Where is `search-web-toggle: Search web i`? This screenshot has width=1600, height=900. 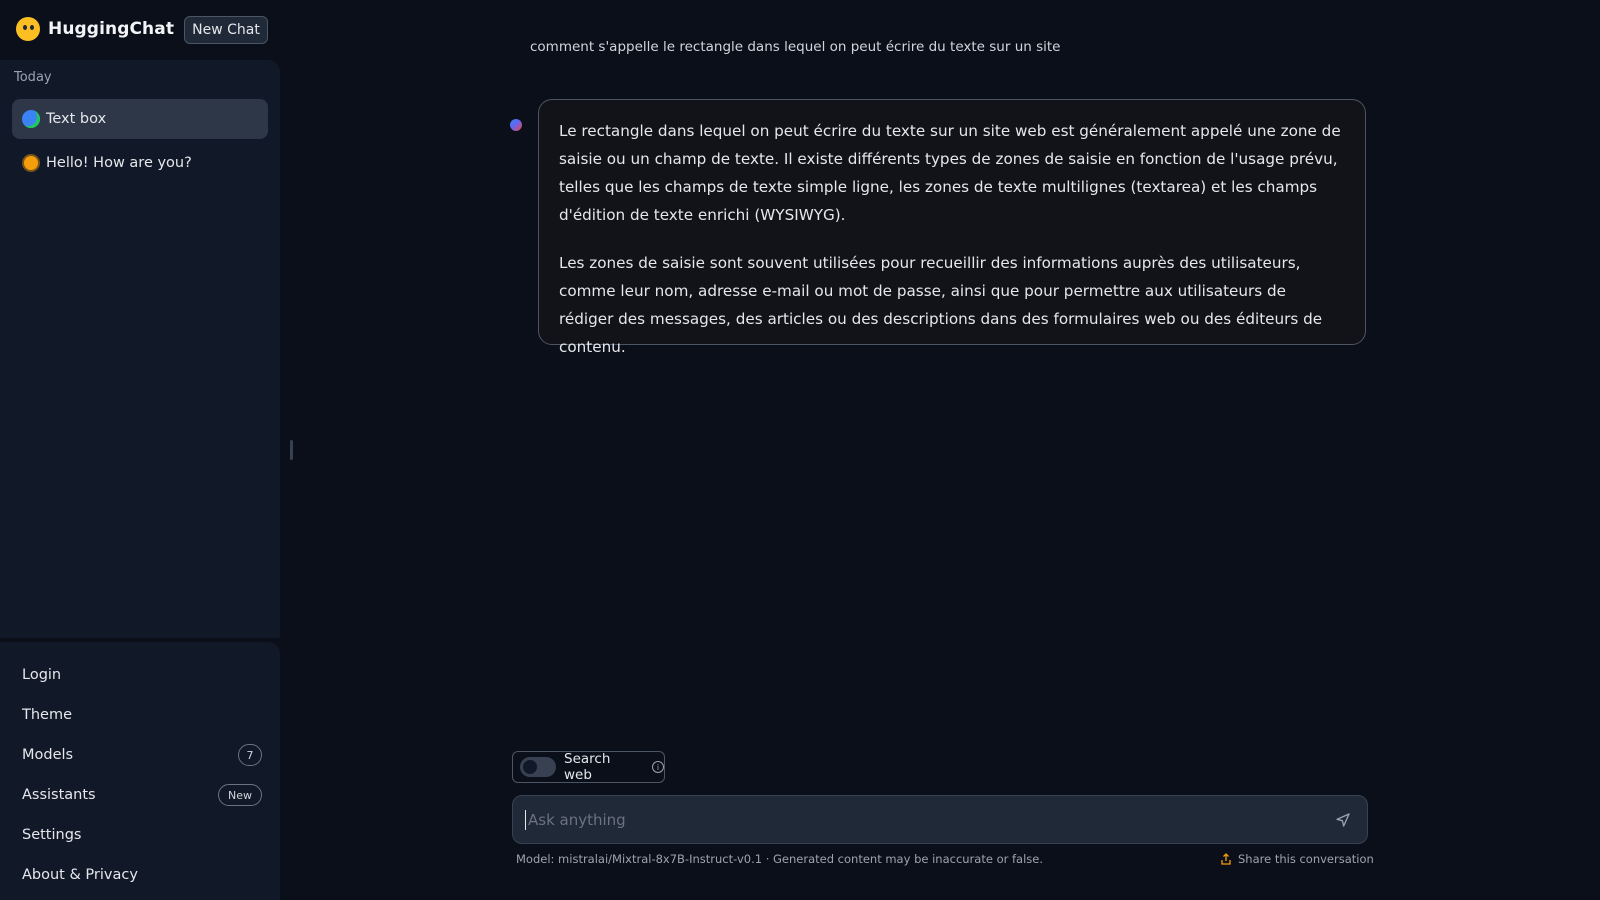 search-web-toggle: Search web i is located at coordinates (588, 767).